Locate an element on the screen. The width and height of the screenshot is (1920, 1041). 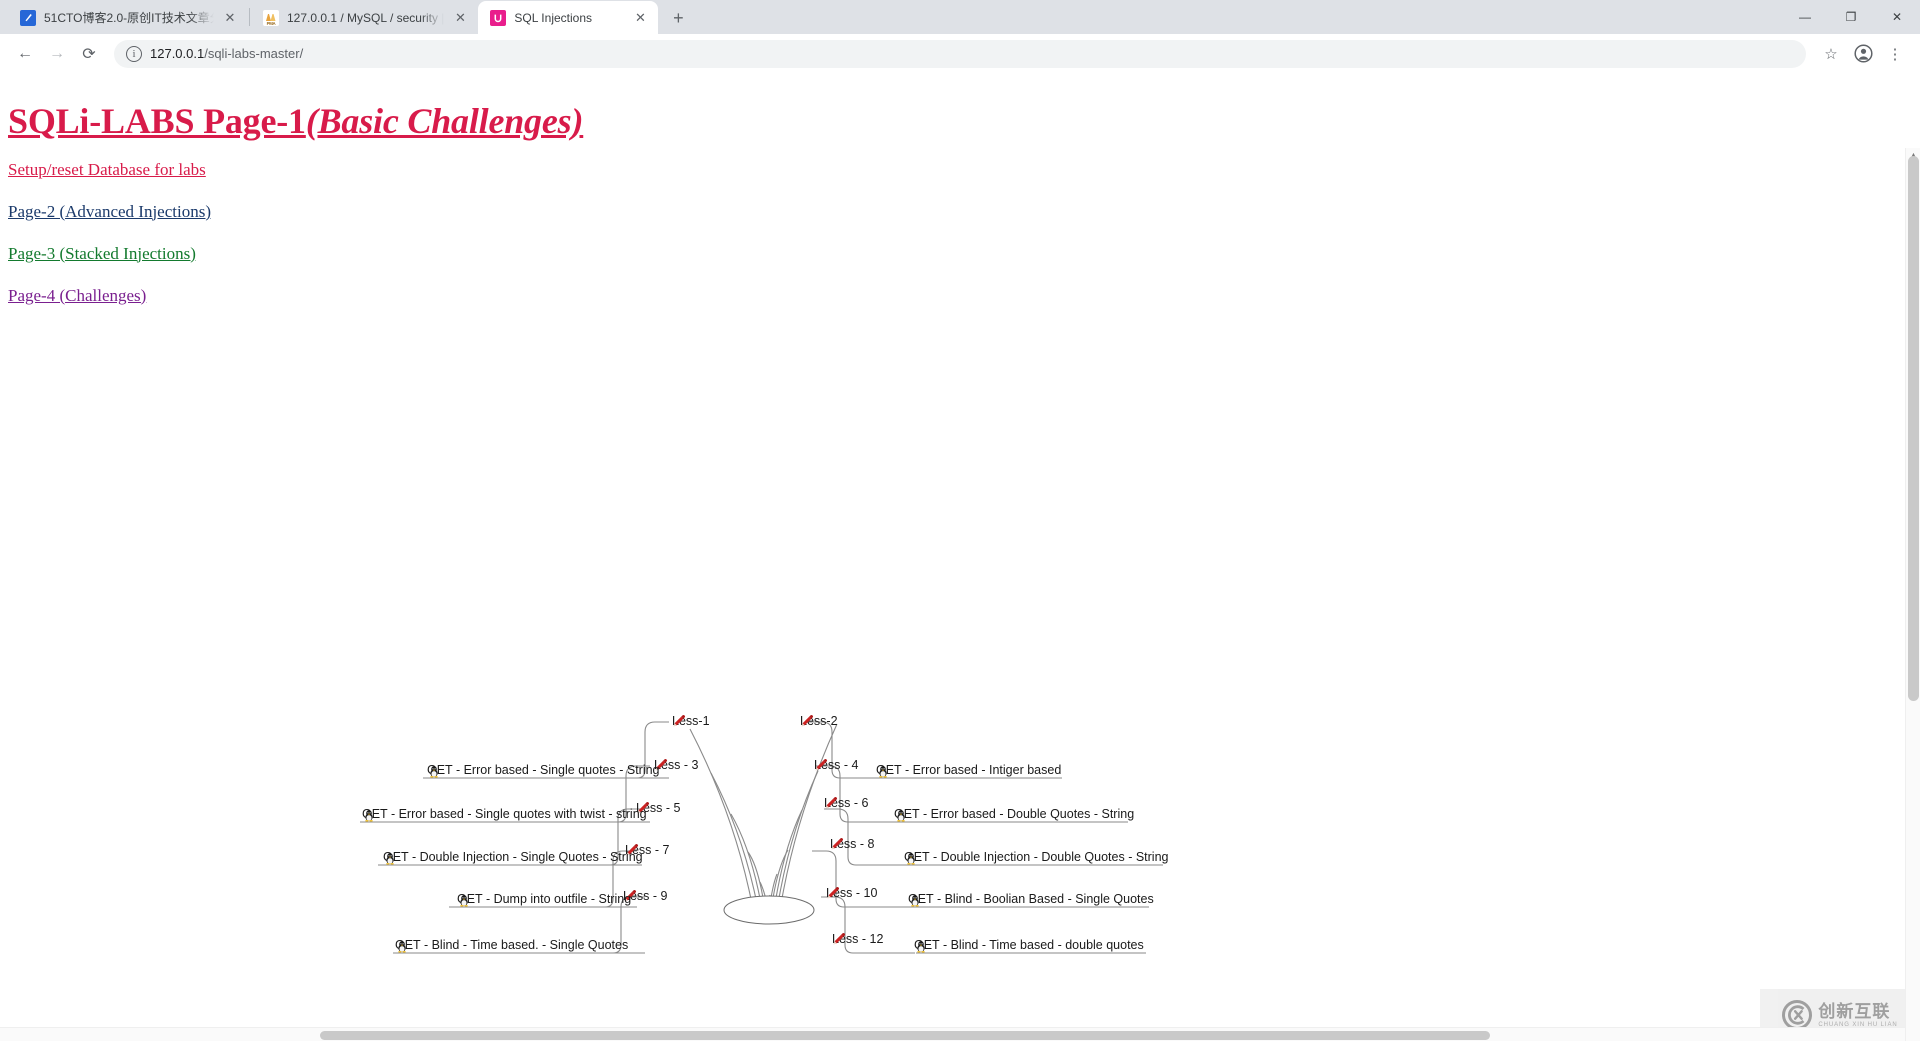
tab-title: 127.0.0.1 / MySQL / security | is located at coordinates (366, 17).